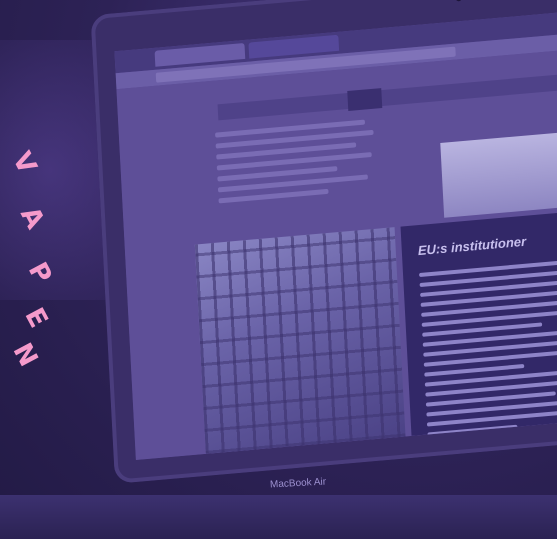 This screenshot has height=539, width=557. What do you see at coordinates (297, 164) in the screenshot?
I see `article-text` at bounding box center [297, 164].